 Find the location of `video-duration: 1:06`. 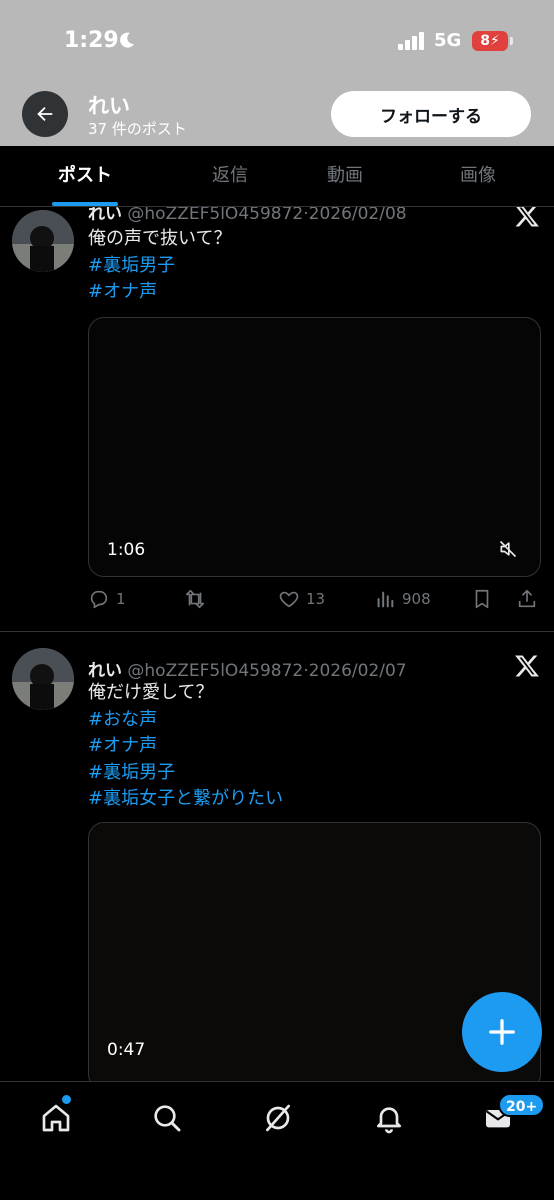

video-duration: 1:06 is located at coordinates (126, 550).